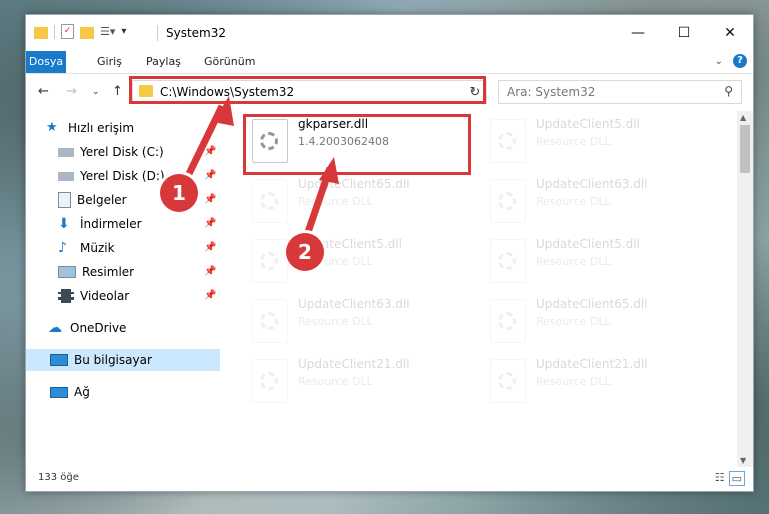 This screenshot has height=514, width=769. What do you see at coordinates (122, 176) in the screenshot?
I see `sidebar-item-label: Yerel Disk (D:)` at bounding box center [122, 176].